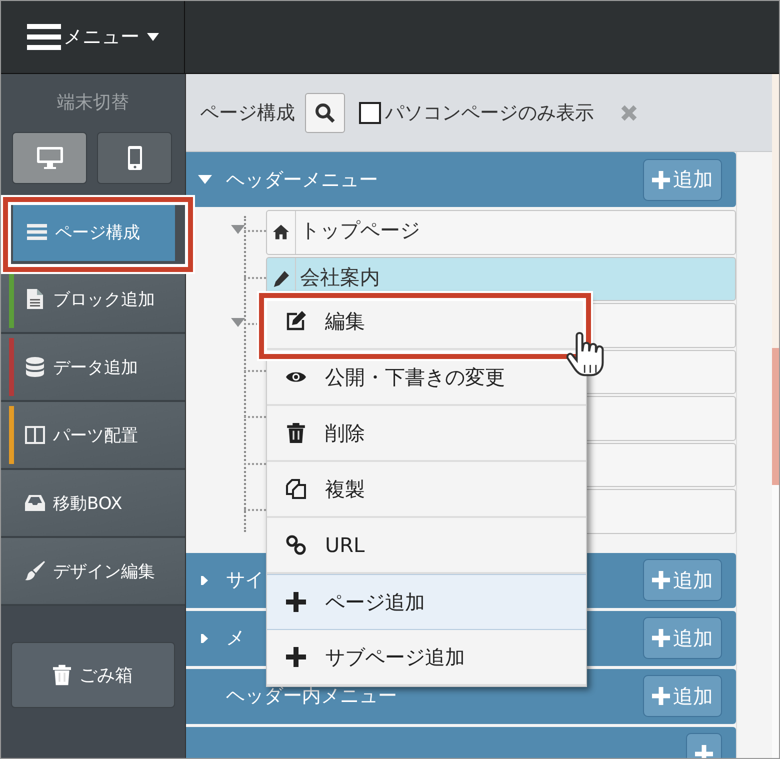  Describe the element at coordinates (35, 367) in the screenshot. I see `database-icon` at that location.